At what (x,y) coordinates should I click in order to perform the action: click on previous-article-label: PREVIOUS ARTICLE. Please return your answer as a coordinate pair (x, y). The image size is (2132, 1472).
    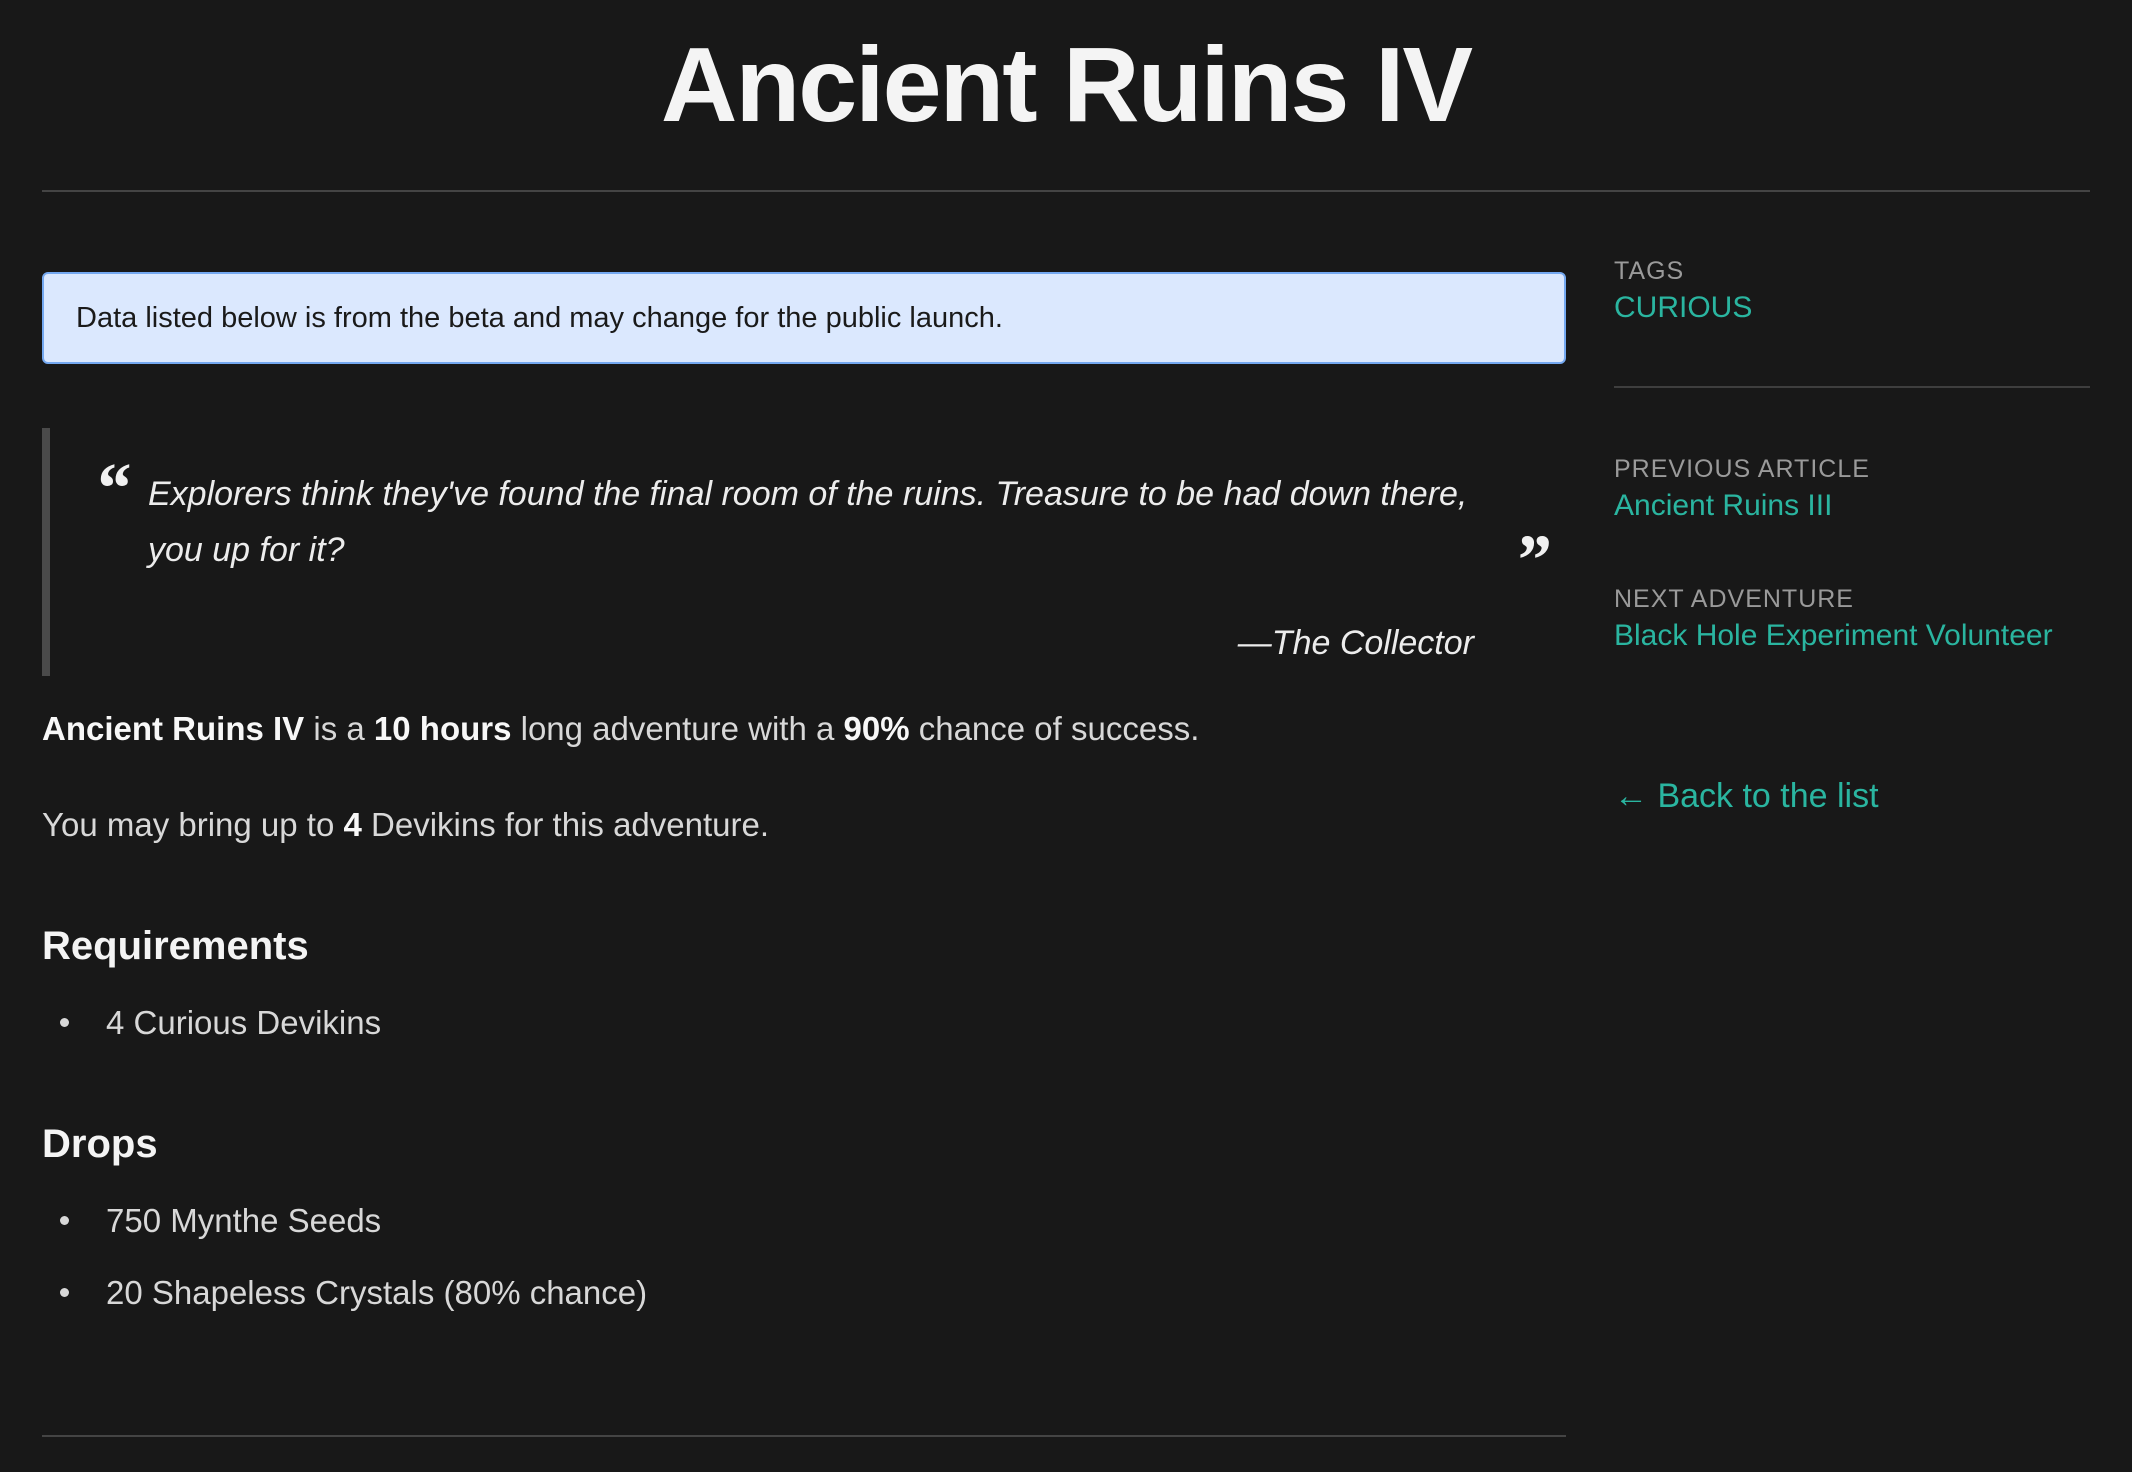
    Looking at the image, I should click on (1742, 469).